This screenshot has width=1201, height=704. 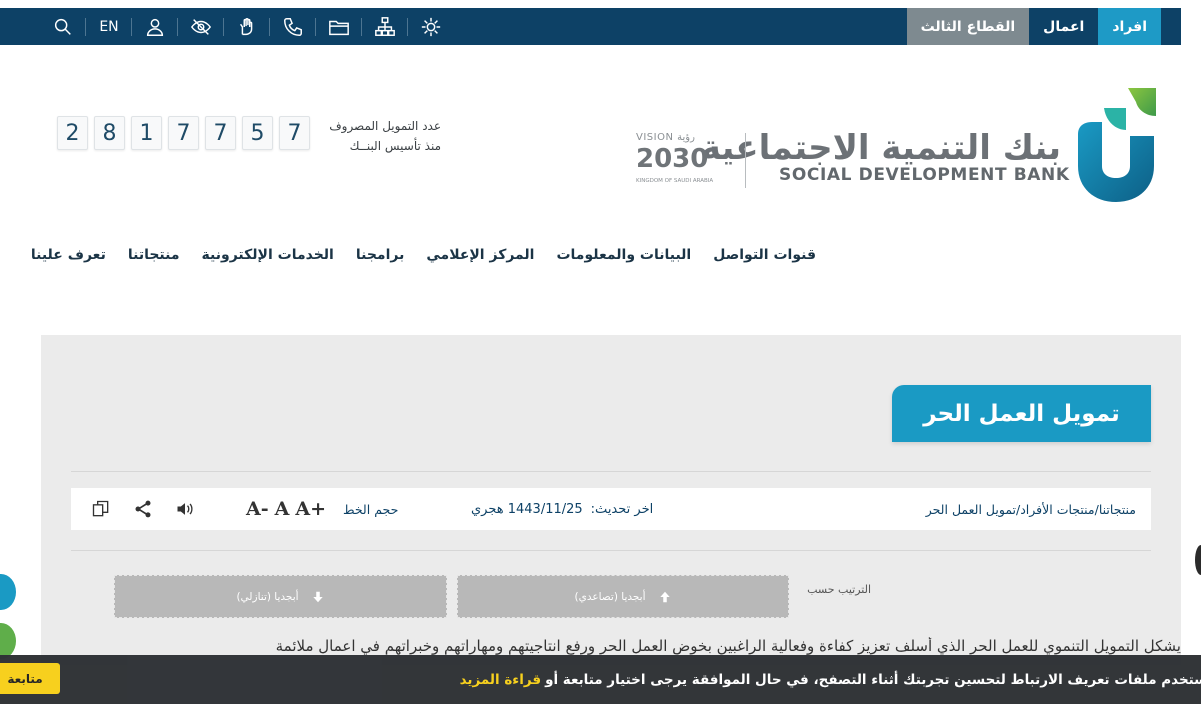 I want to click on last-updated: اخر تحديث: 1443/11/25 هجري, so click(x=562, y=509).